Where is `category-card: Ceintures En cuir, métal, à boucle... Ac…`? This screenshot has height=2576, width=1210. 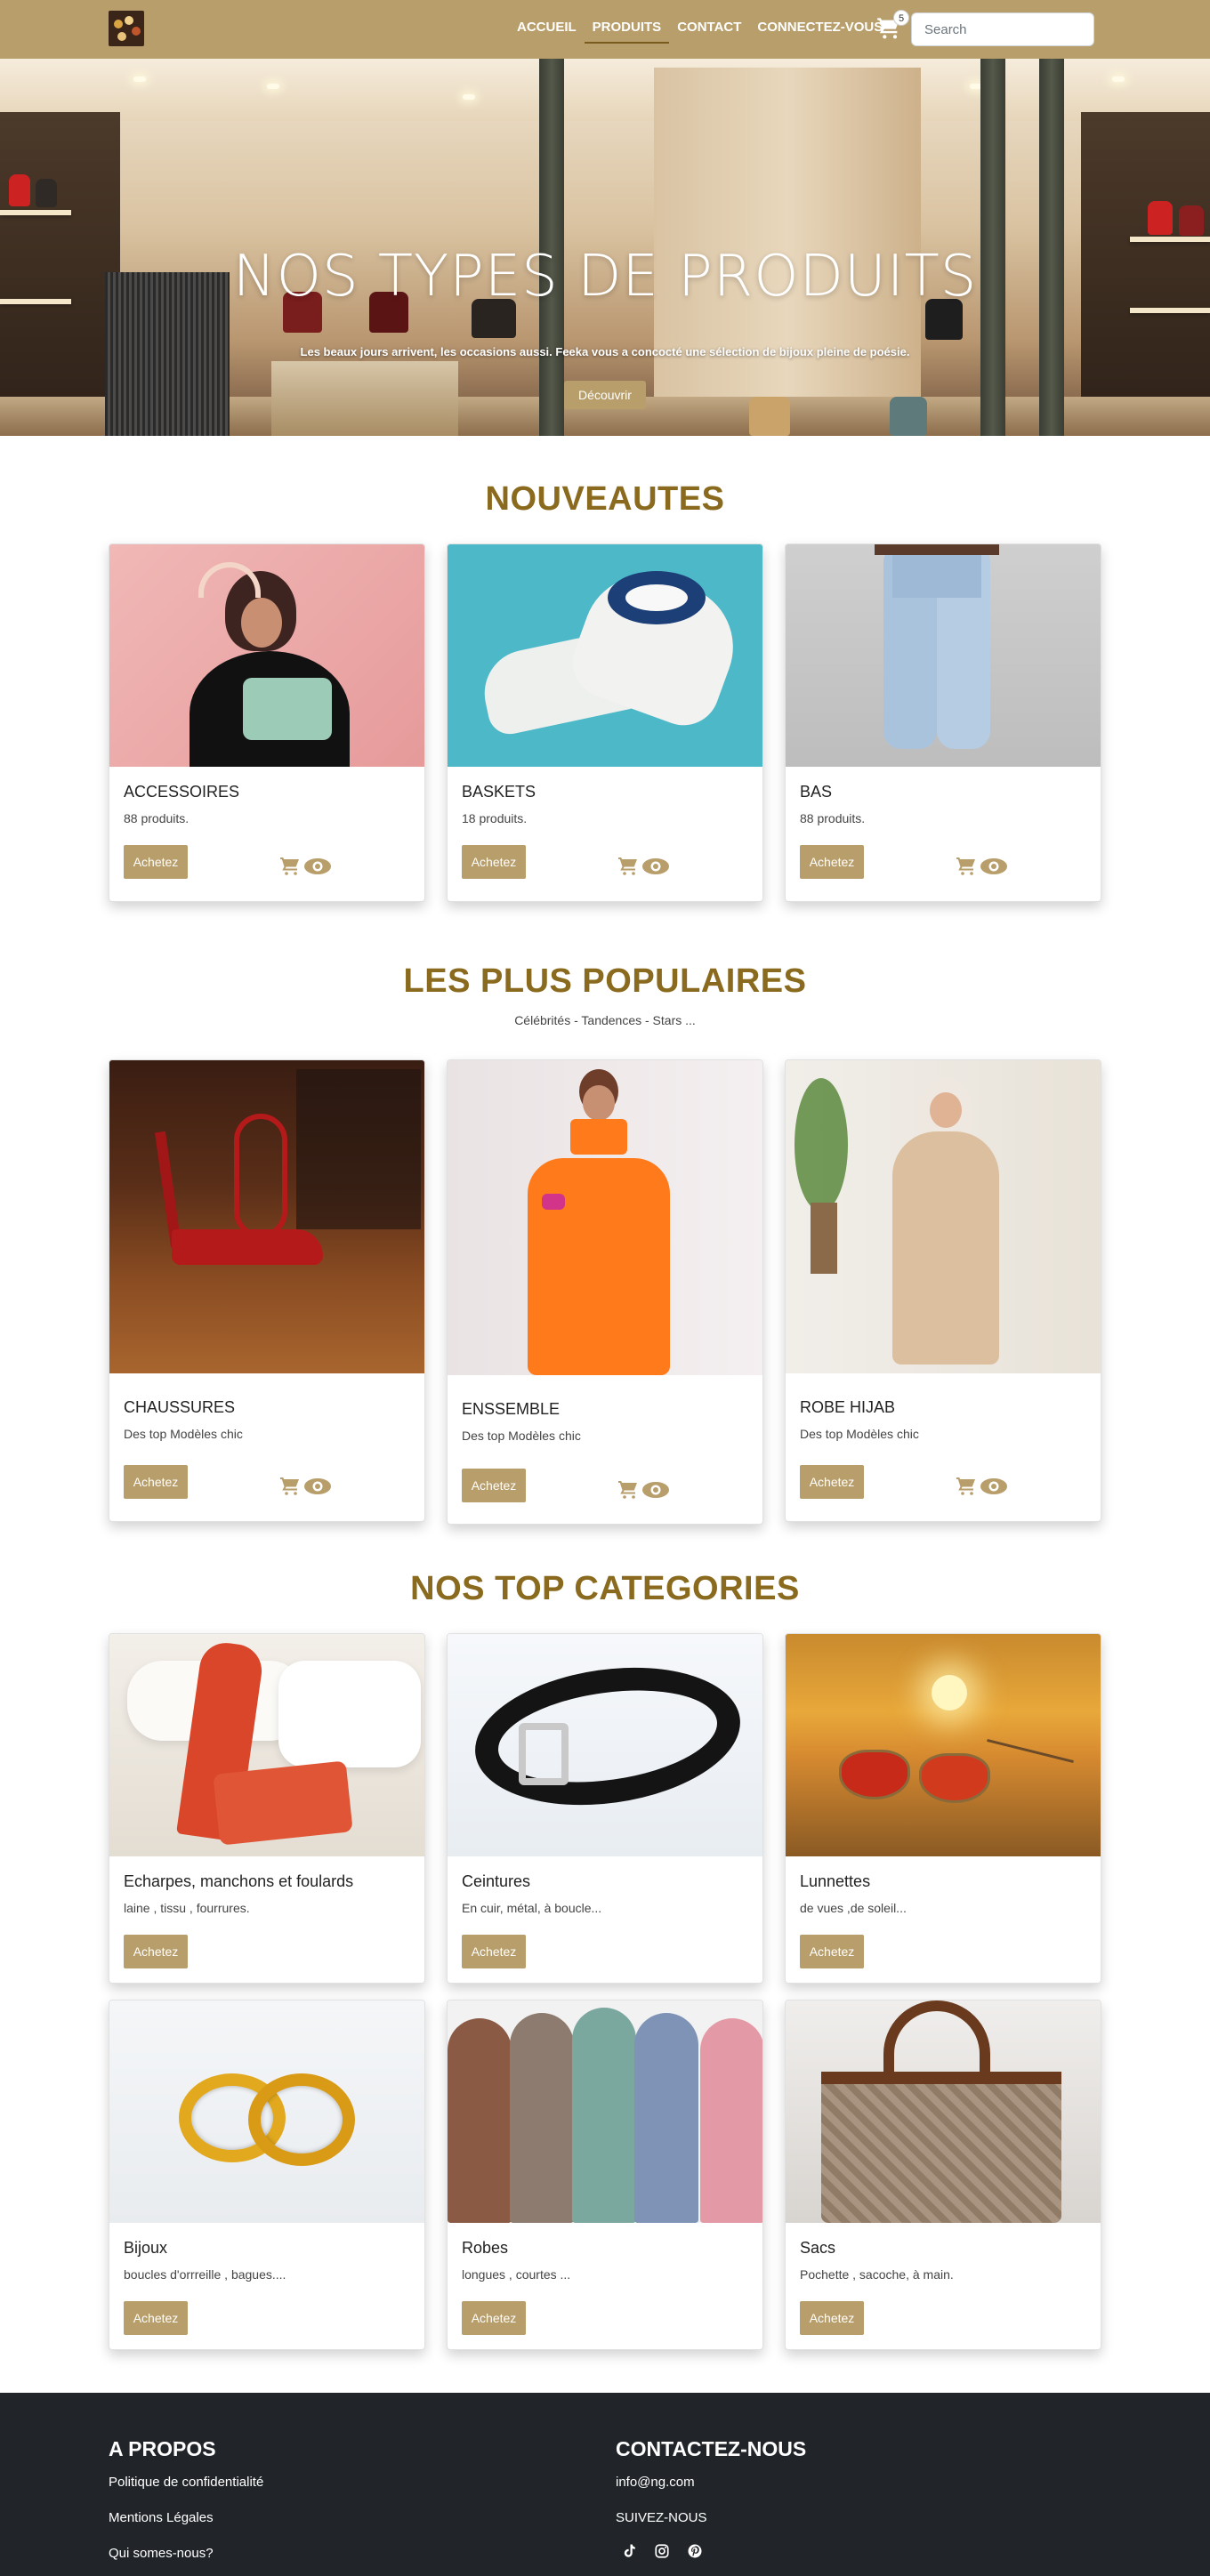
category-card: Ceintures En cuir, métal, à boucle... Ac… is located at coordinates (605, 1808).